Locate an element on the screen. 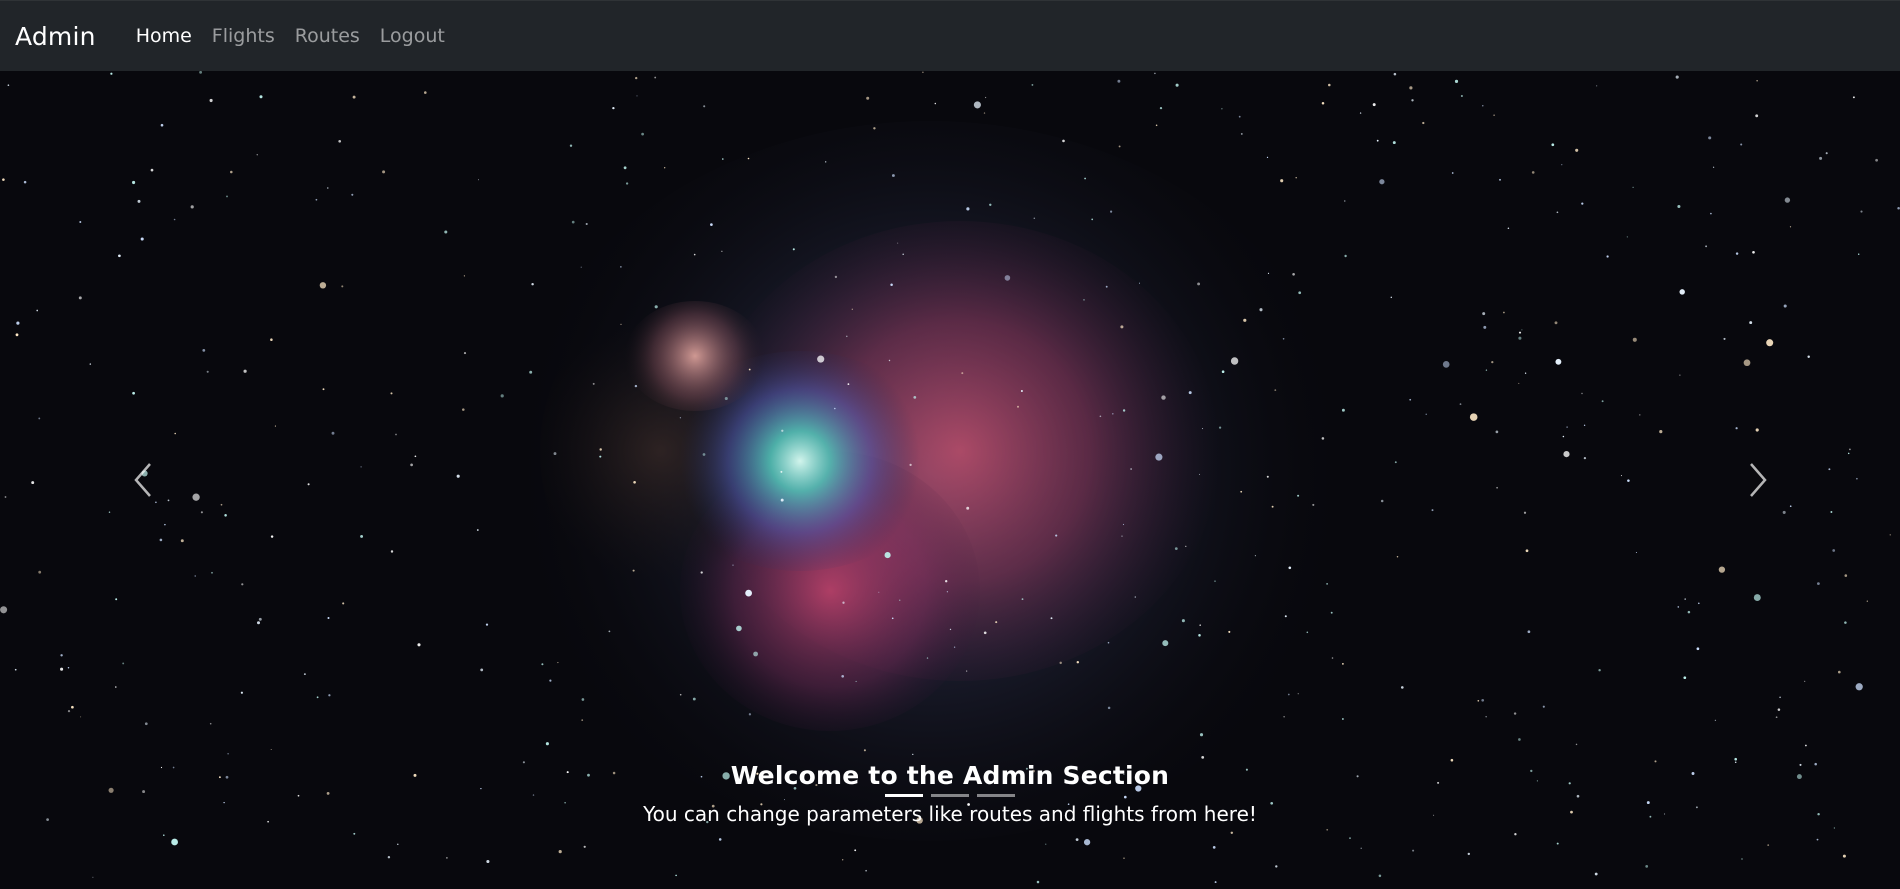 This screenshot has width=1900, height=889. nav-link-routes: Routes is located at coordinates (327, 36).